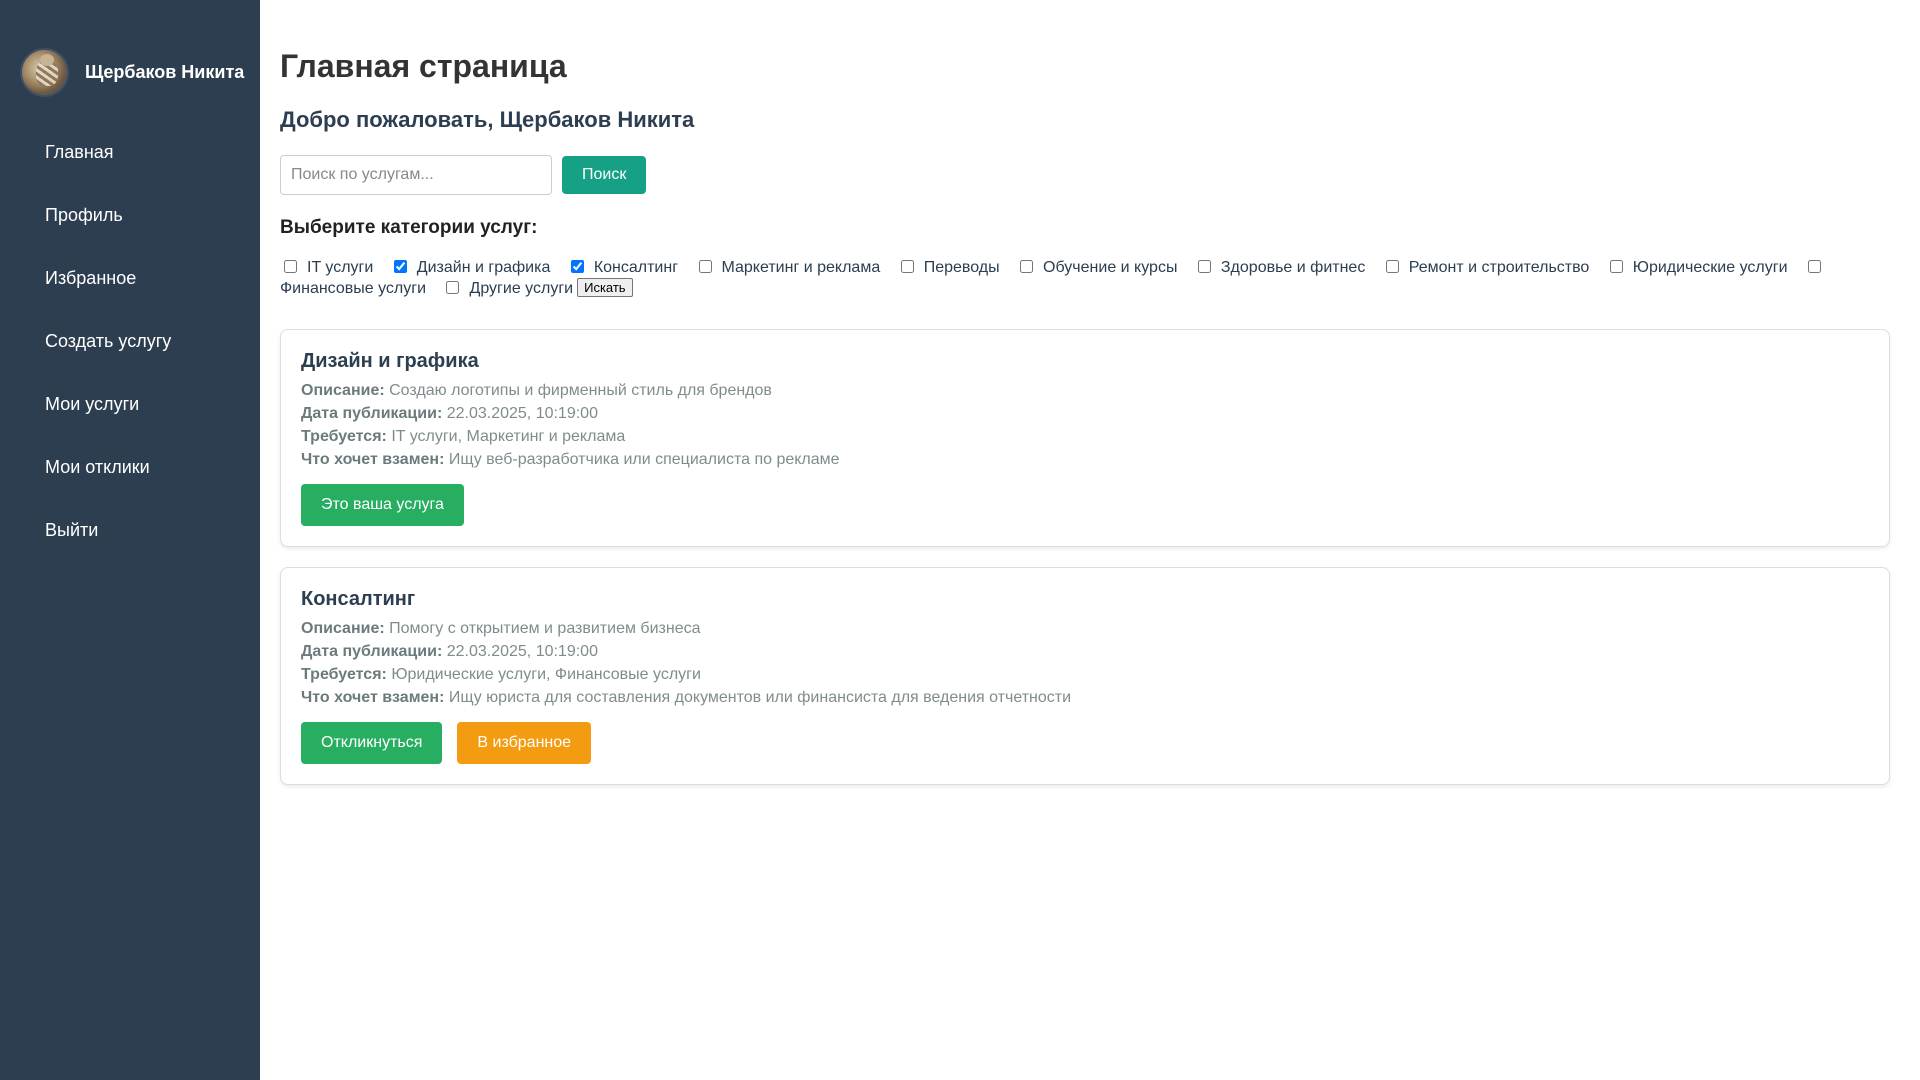 This screenshot has width=1920, height=1080. What do you see at coordinates (1110, 267) in the screenshot?
I see `category-label: Обучение и курсы` at bounding box center [1110, 267].